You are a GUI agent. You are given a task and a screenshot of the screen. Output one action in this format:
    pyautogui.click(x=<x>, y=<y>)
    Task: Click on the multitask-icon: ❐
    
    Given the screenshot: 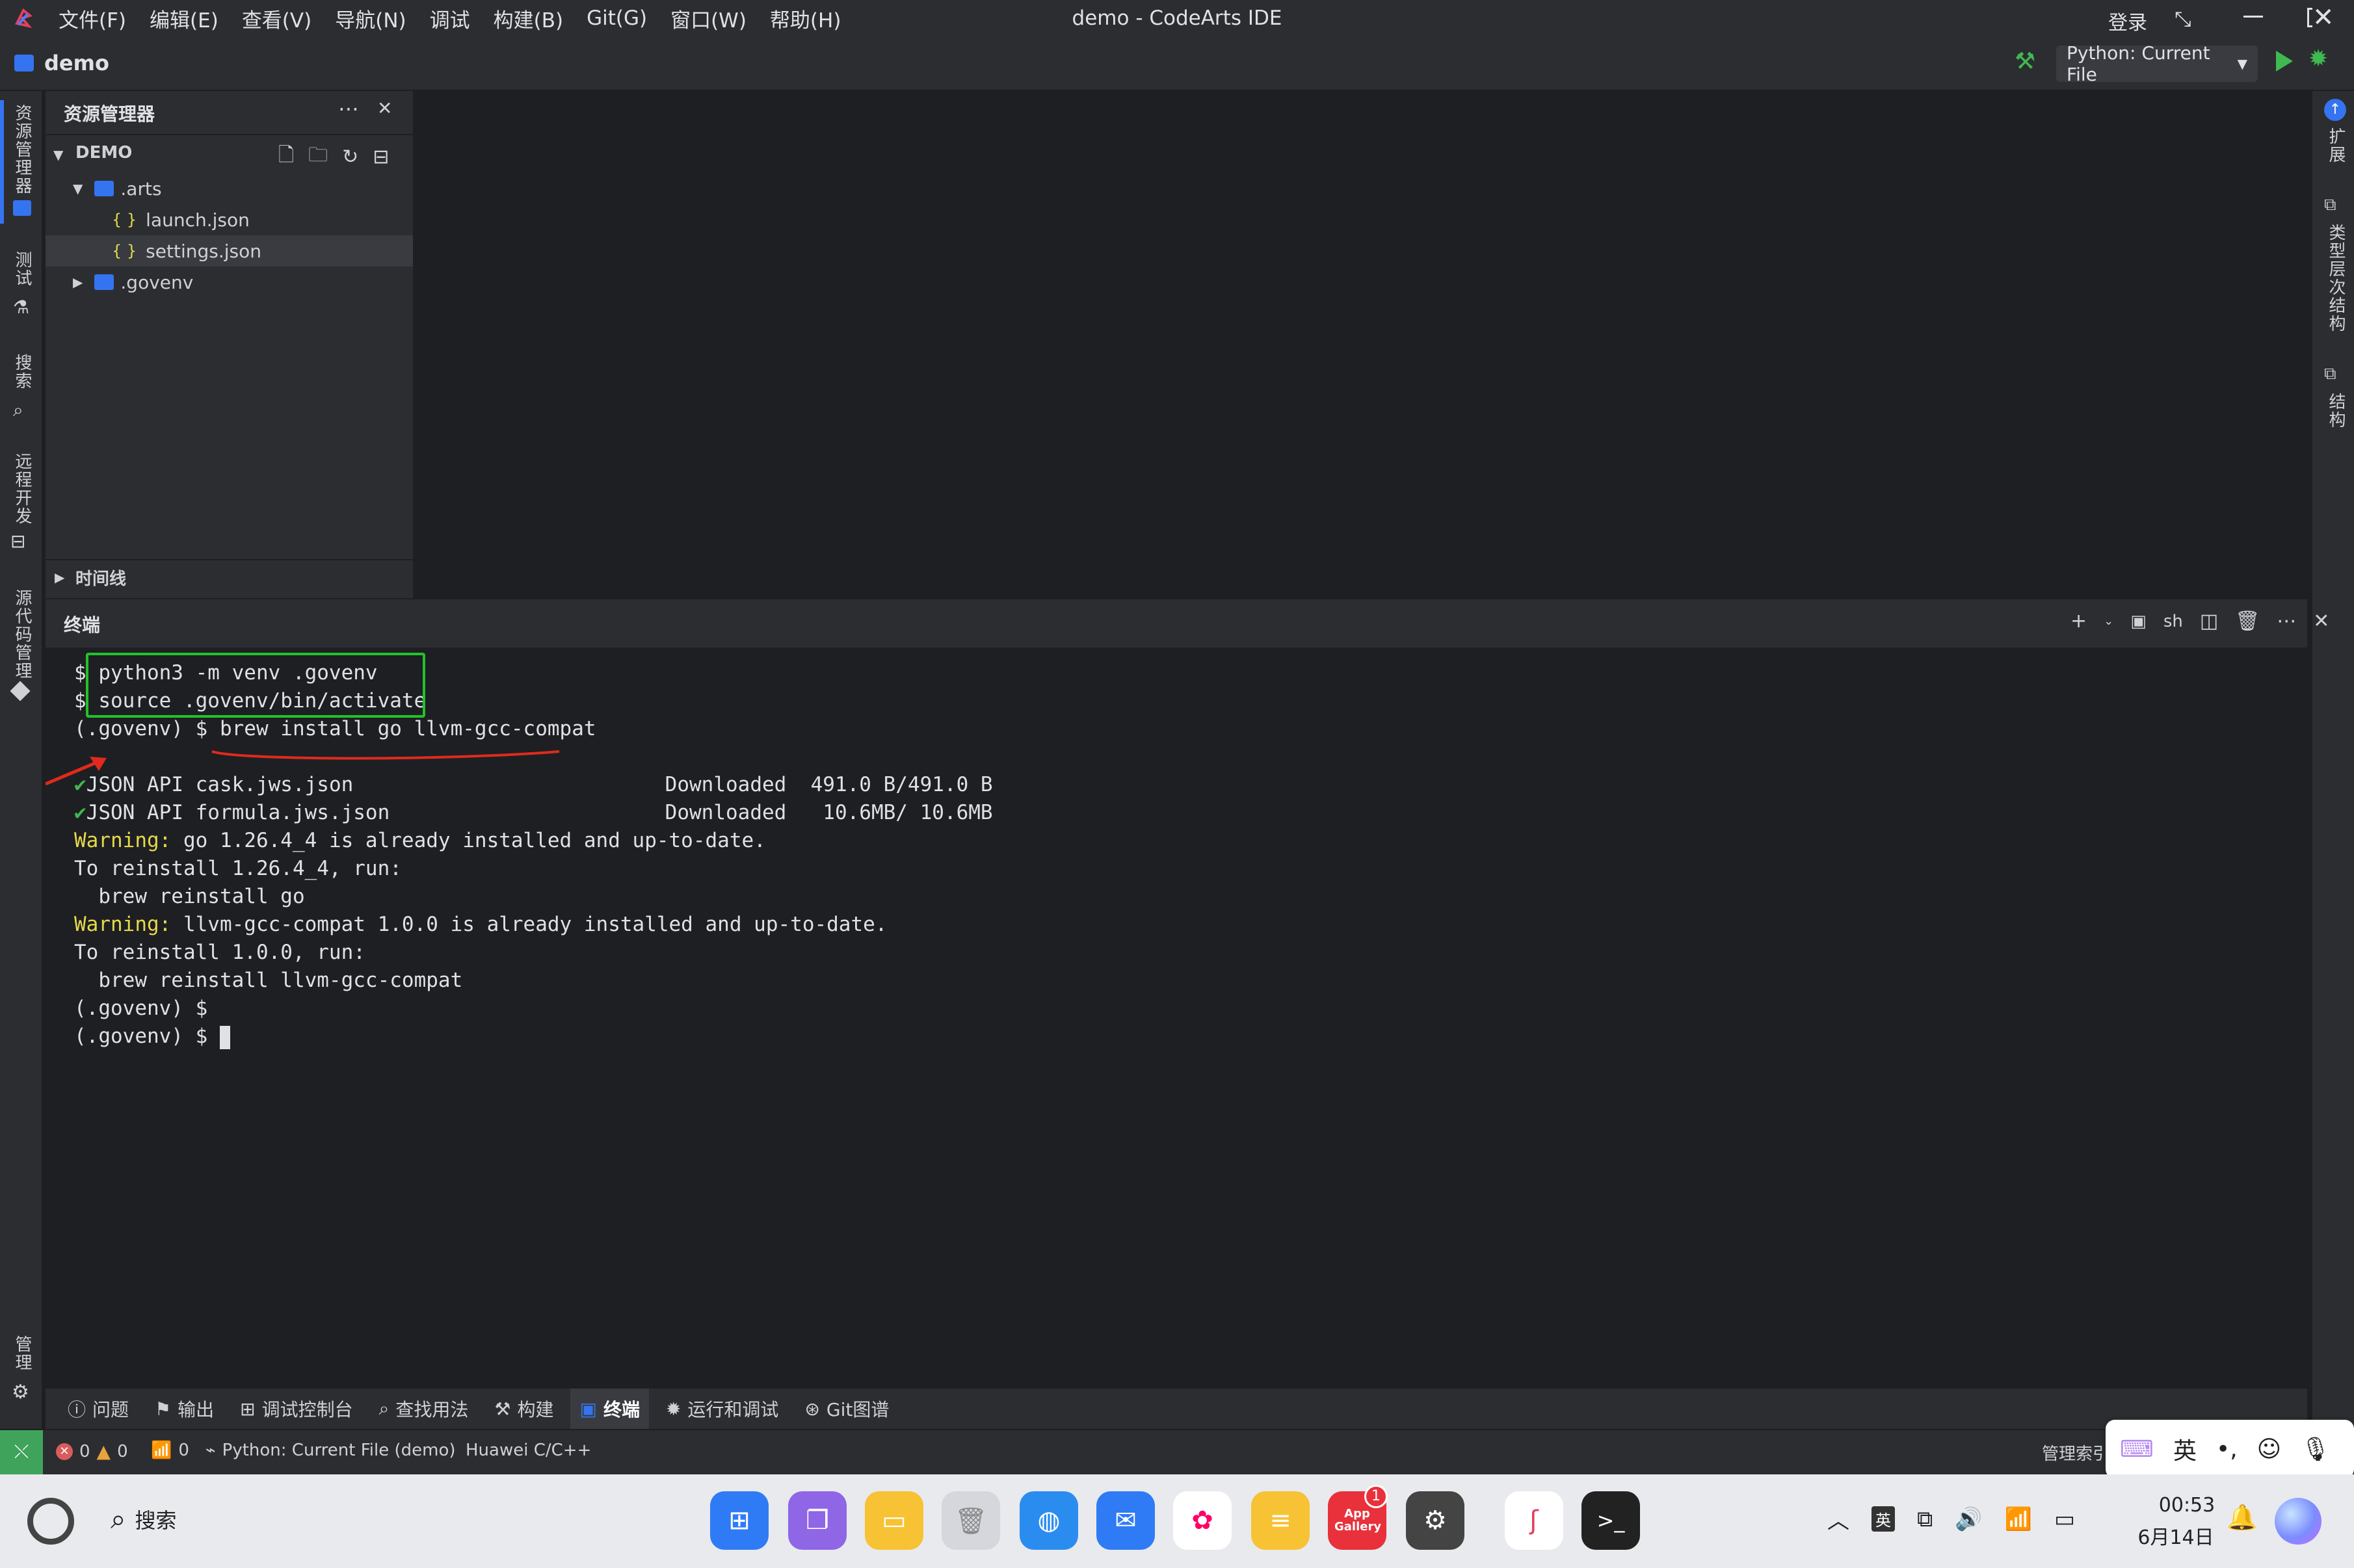 What is the action you would take?
    pyautogui.click(x=817, y=1520)
    